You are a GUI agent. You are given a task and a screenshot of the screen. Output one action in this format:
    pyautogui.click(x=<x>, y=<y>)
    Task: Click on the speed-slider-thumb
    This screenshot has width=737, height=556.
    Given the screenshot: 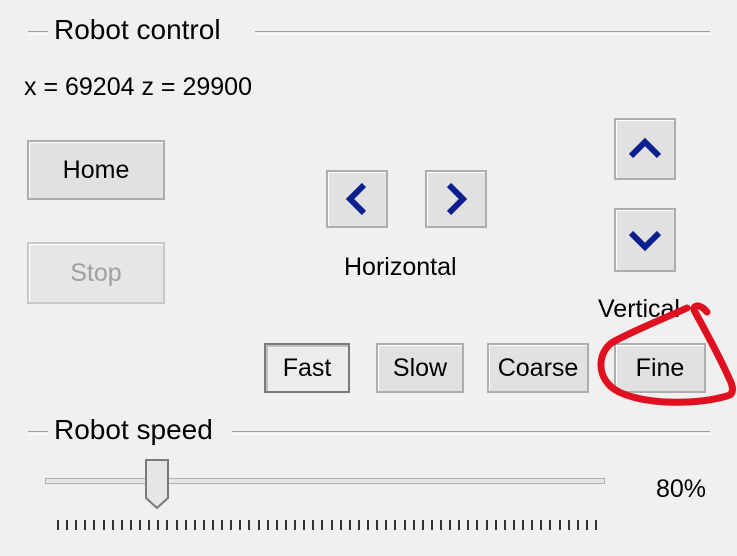 What is the action you would take?
    pyautogui.click(x=157, y=484)
    